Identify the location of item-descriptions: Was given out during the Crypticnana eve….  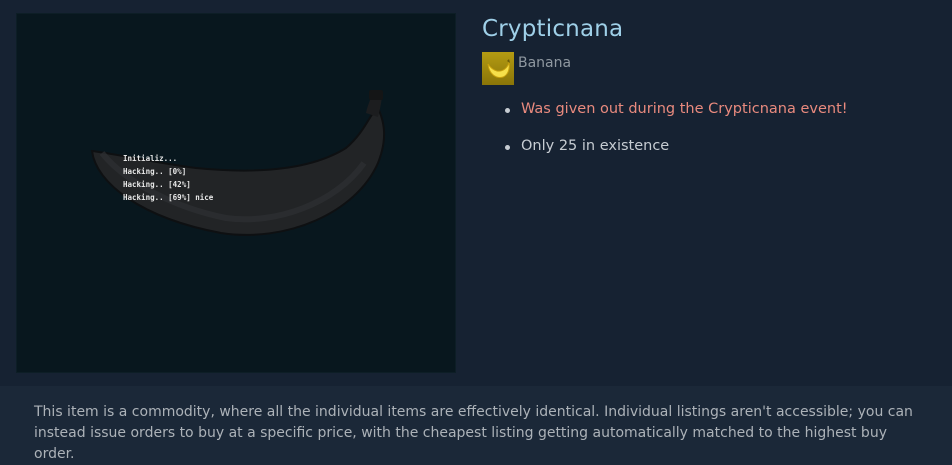
(676, 127).